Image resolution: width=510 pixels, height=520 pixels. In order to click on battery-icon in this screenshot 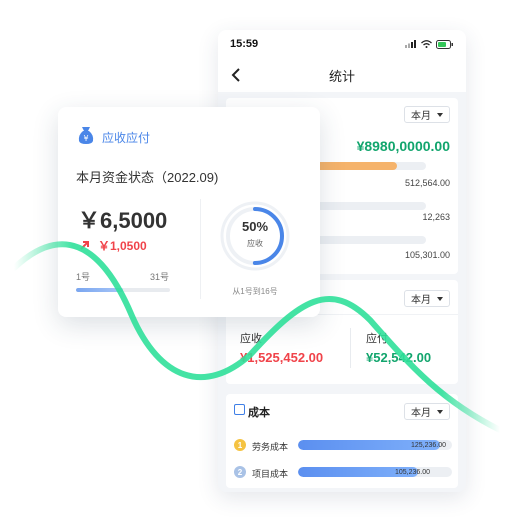, I will do `click(444, 44)`.